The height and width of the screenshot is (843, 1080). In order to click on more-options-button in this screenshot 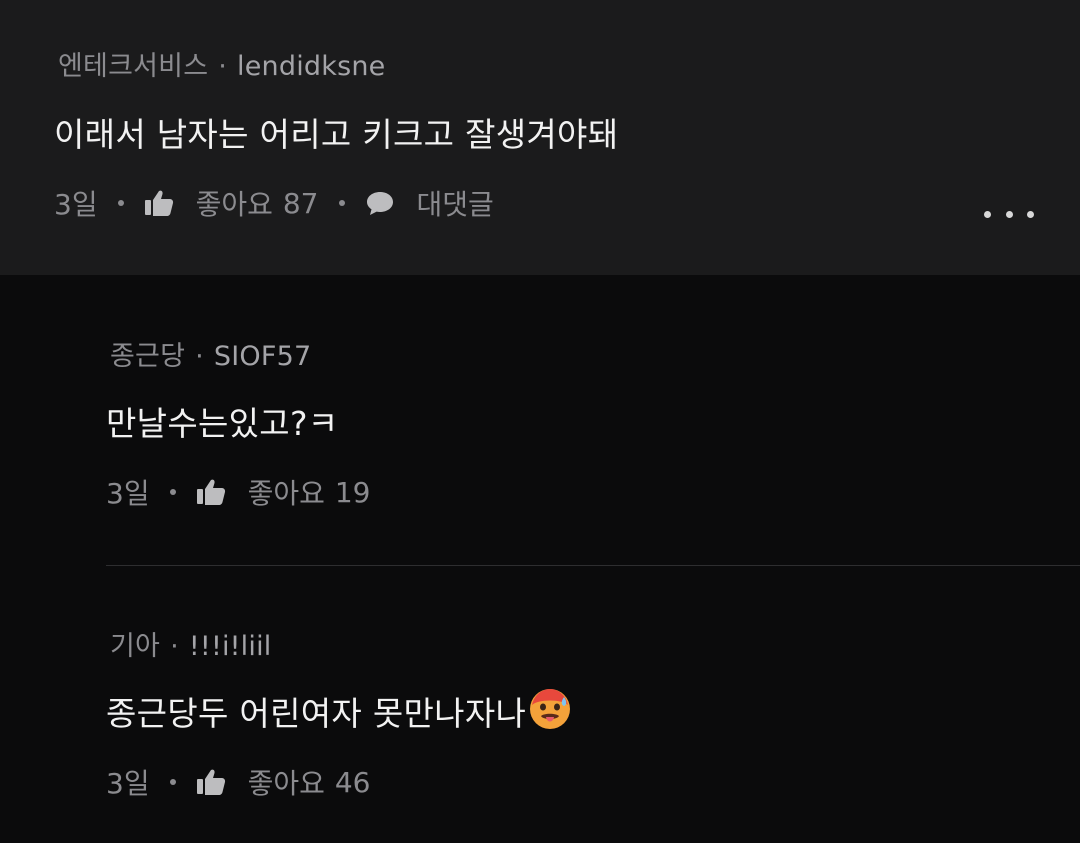, I will do `click(1009, 214)`.